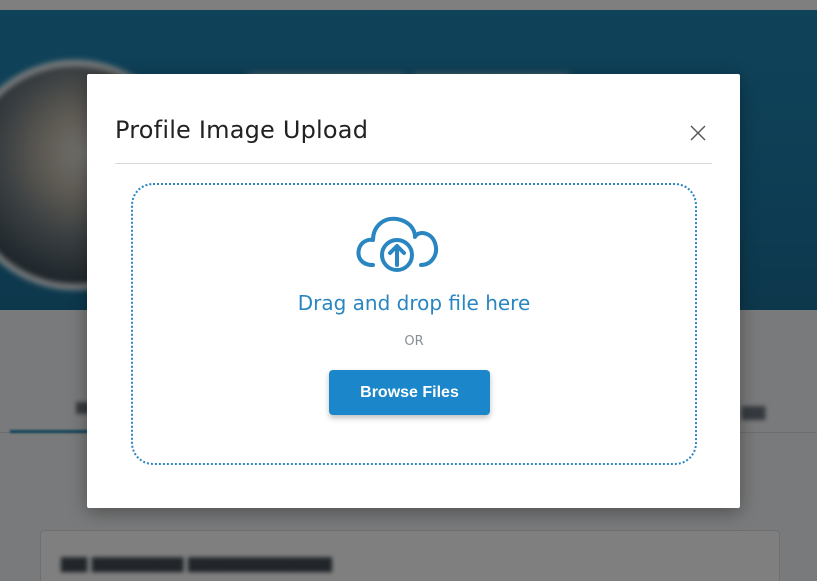  I want to click on drop-label: Drag and drop file here, so click(414, 303).